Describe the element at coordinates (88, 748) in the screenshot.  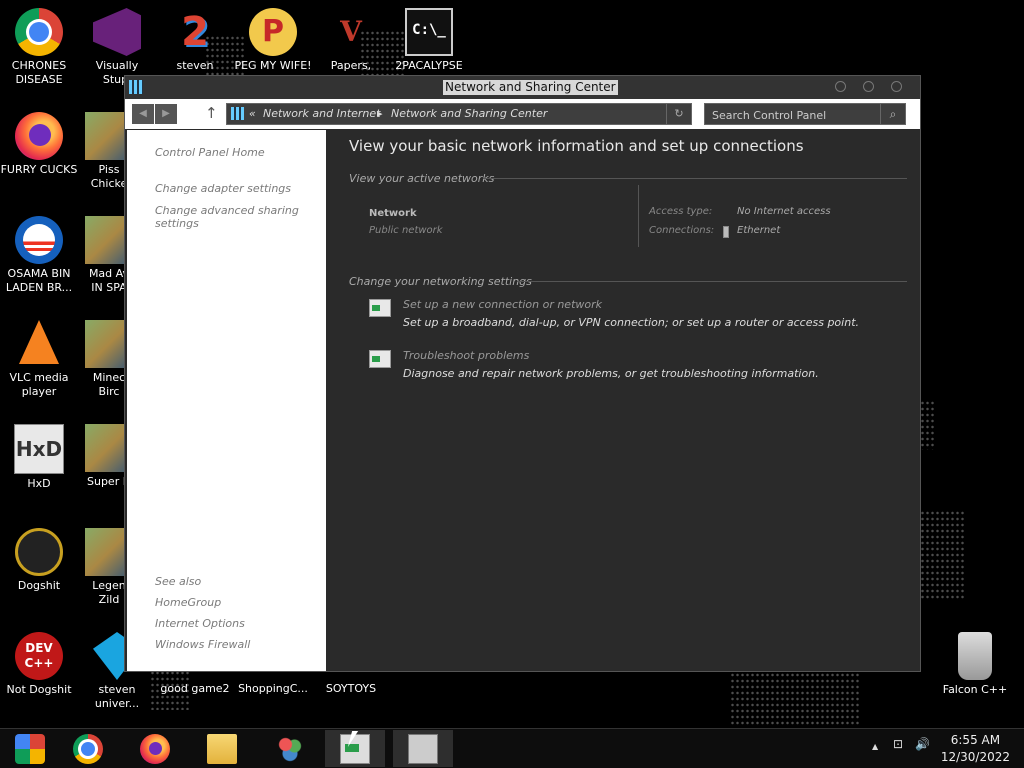
I see `taskbar-chrome` at that location.